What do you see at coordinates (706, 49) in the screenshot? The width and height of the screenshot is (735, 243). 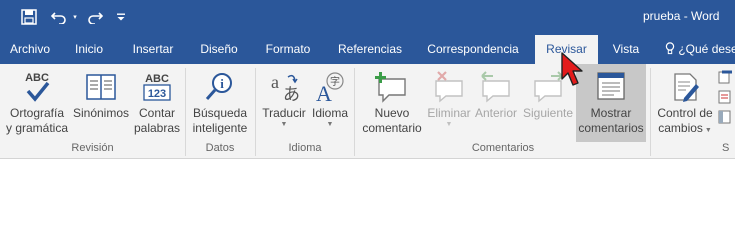 I see `tell-me-label: ¿Qué dese` at bounding box center [706, 49].